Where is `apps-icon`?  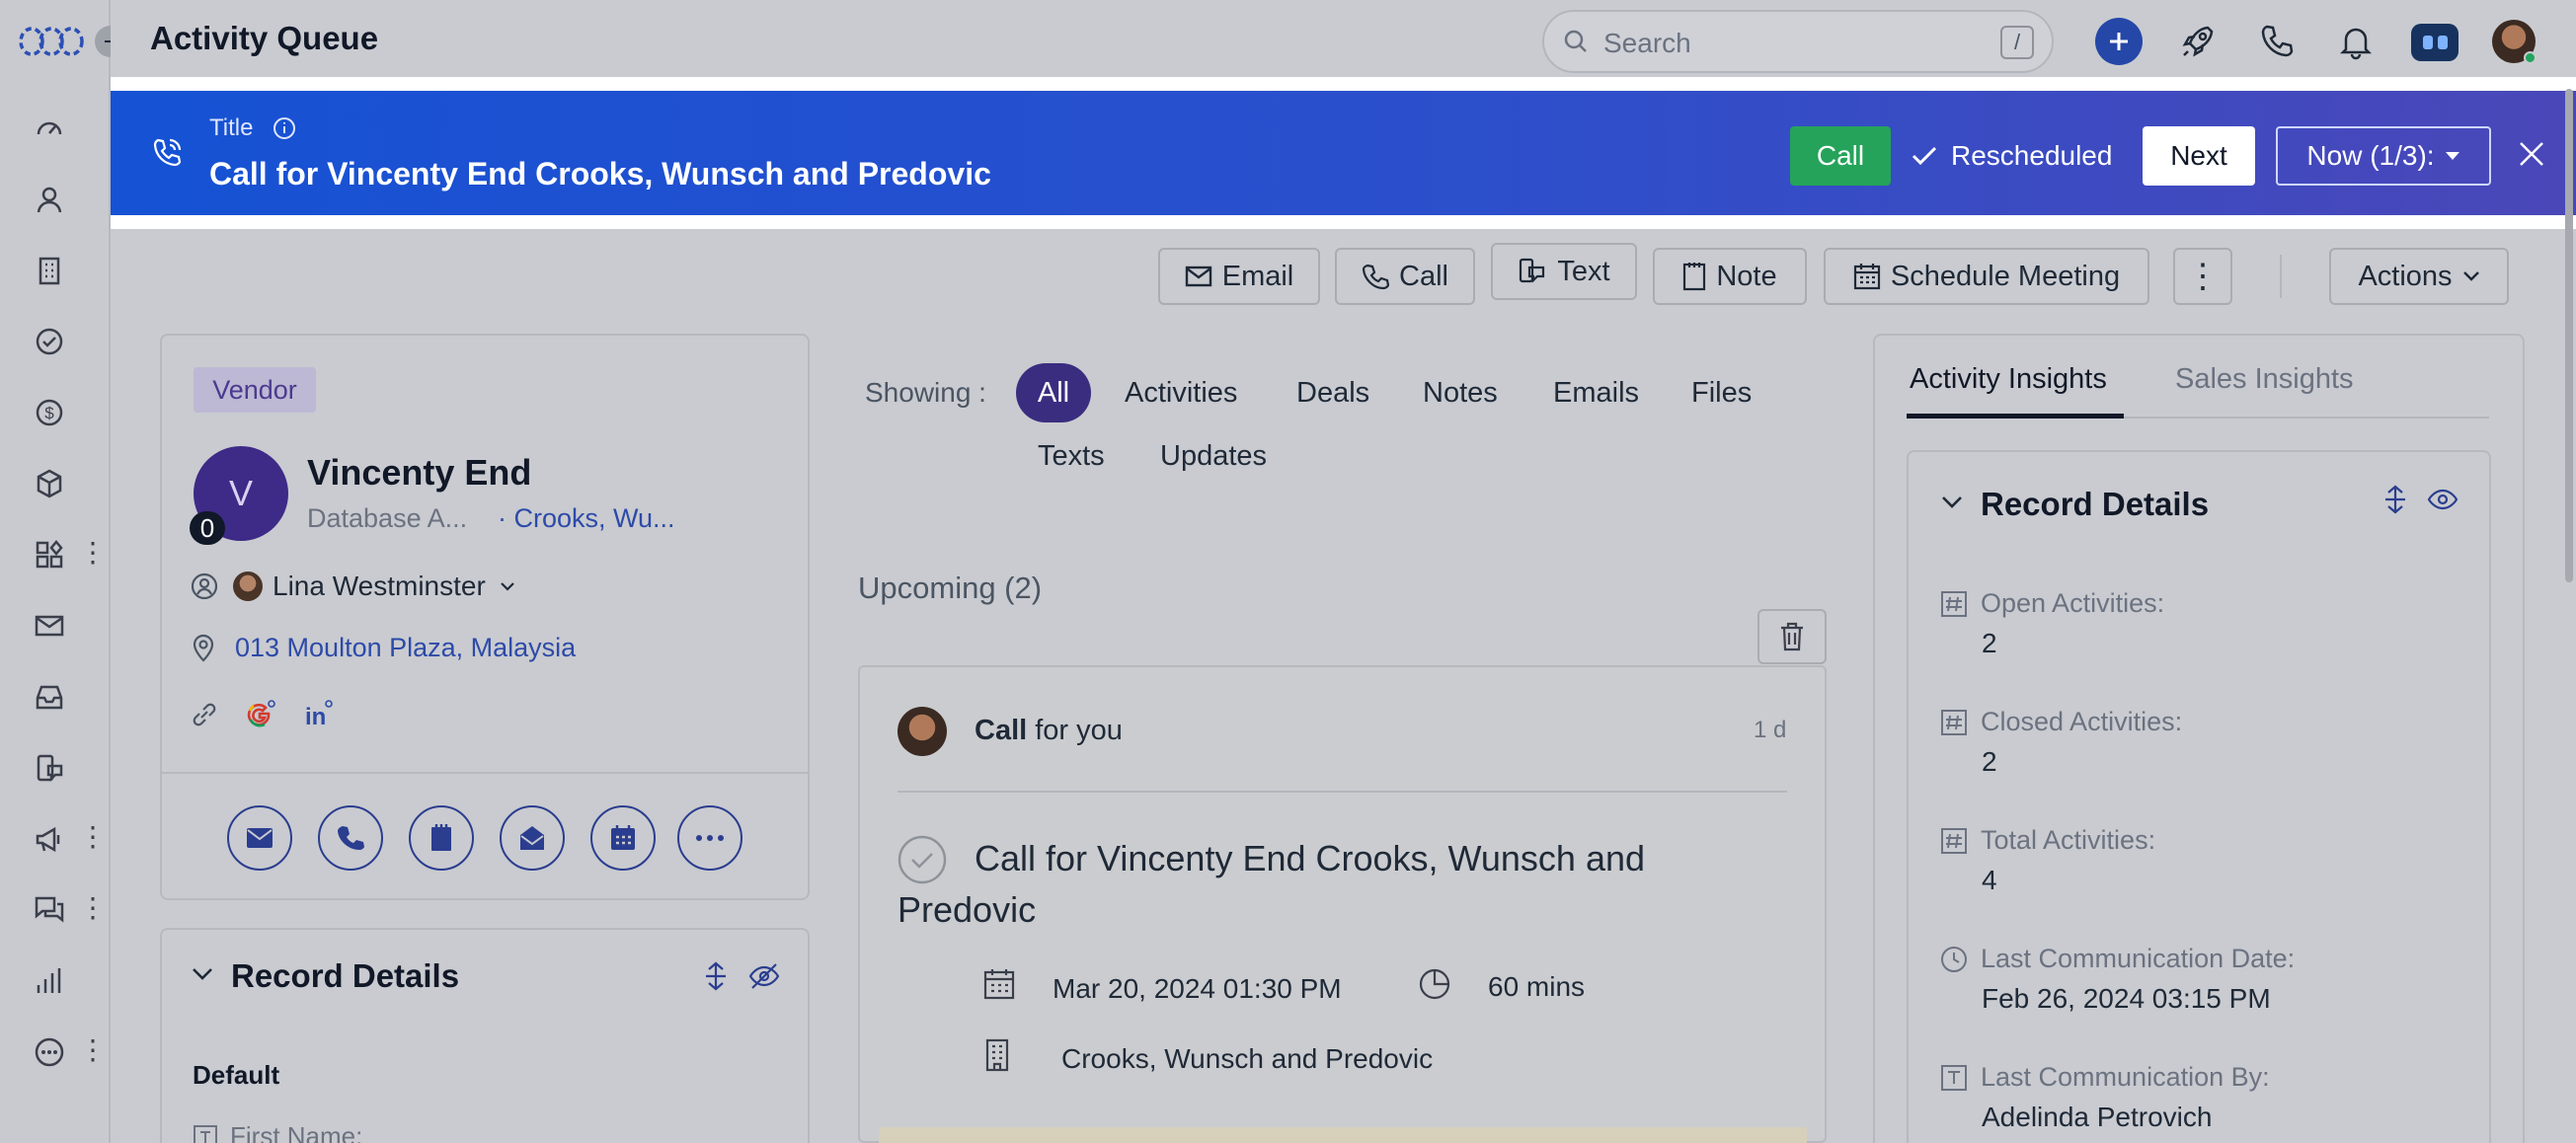
apps-icon is located at coordinates (49, 554).